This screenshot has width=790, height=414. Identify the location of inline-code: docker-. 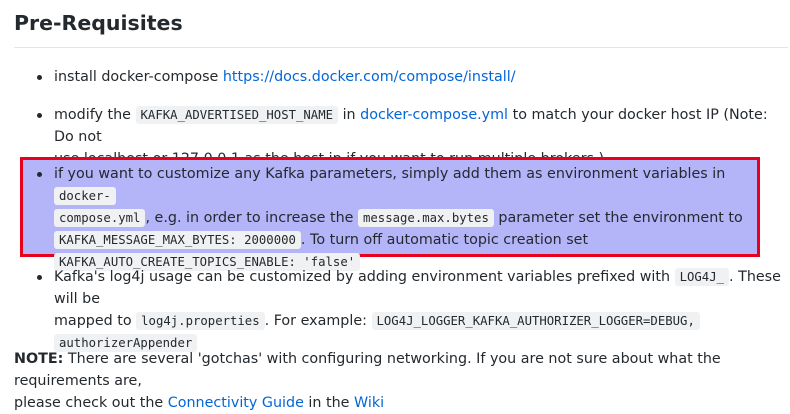
(85, 196).